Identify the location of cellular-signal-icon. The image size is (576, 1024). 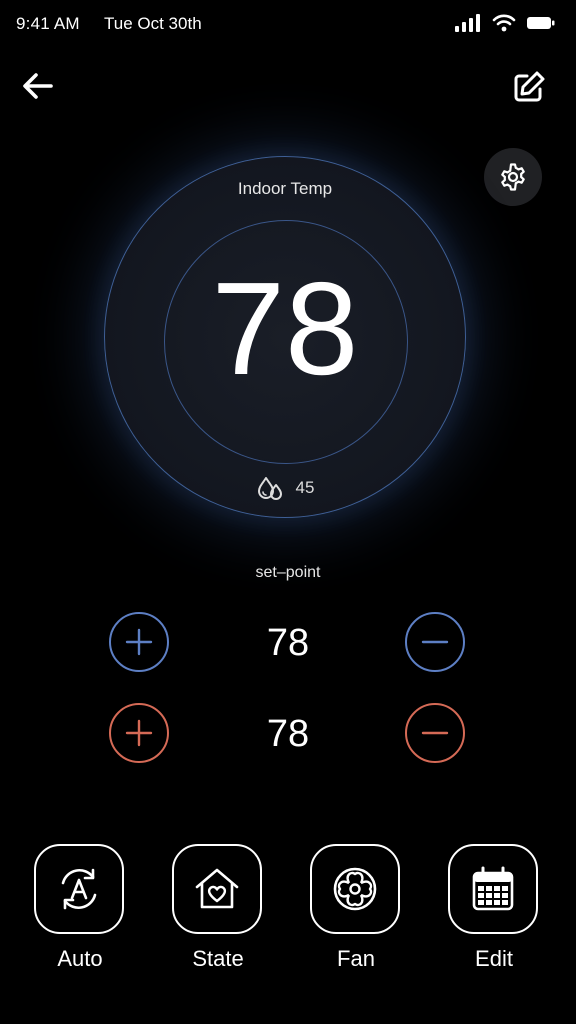
(467, 23).